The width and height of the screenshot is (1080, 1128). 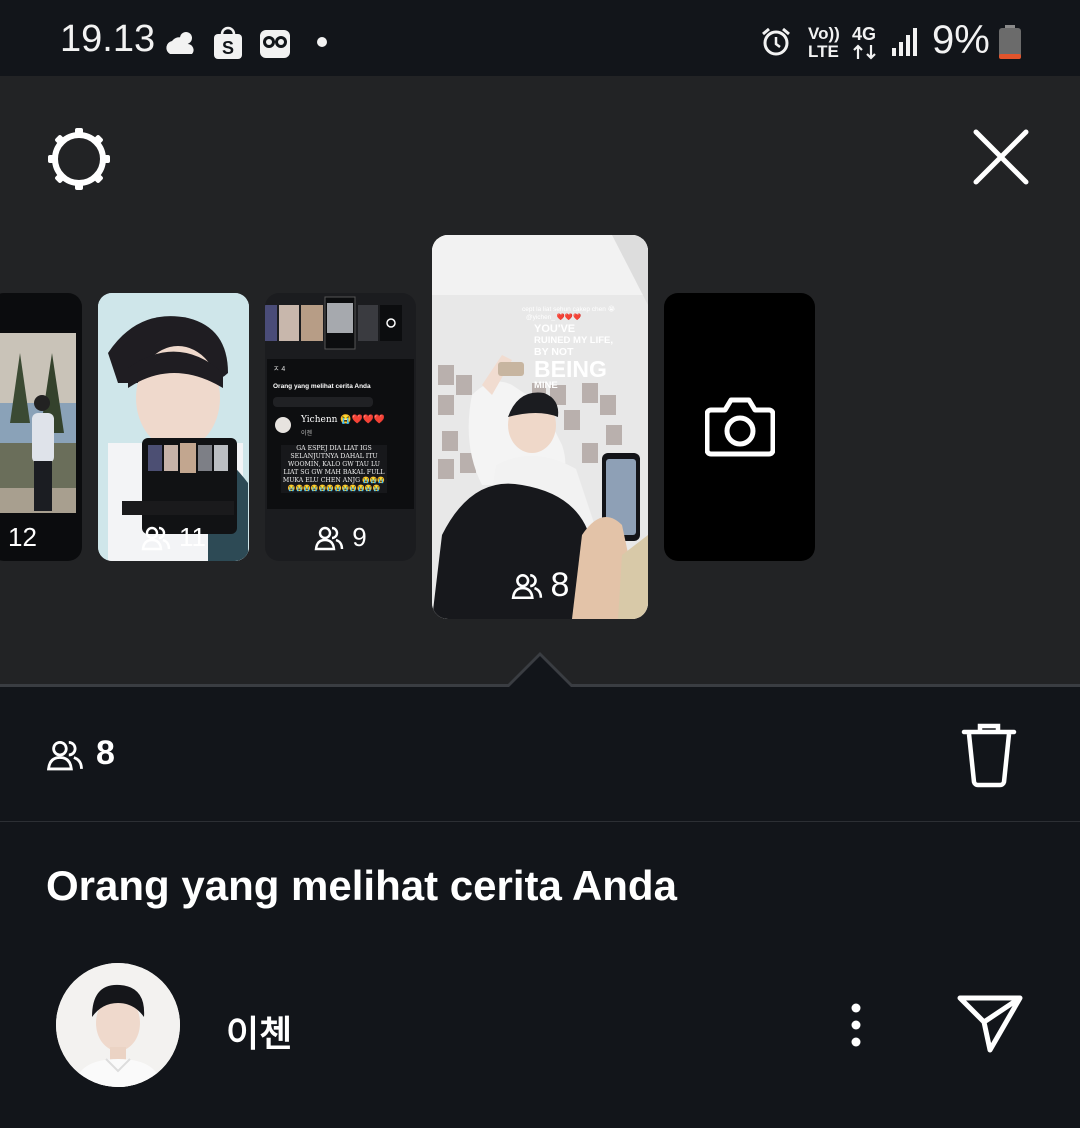 I want to click on signal-icon, so click(x=904, y=42).